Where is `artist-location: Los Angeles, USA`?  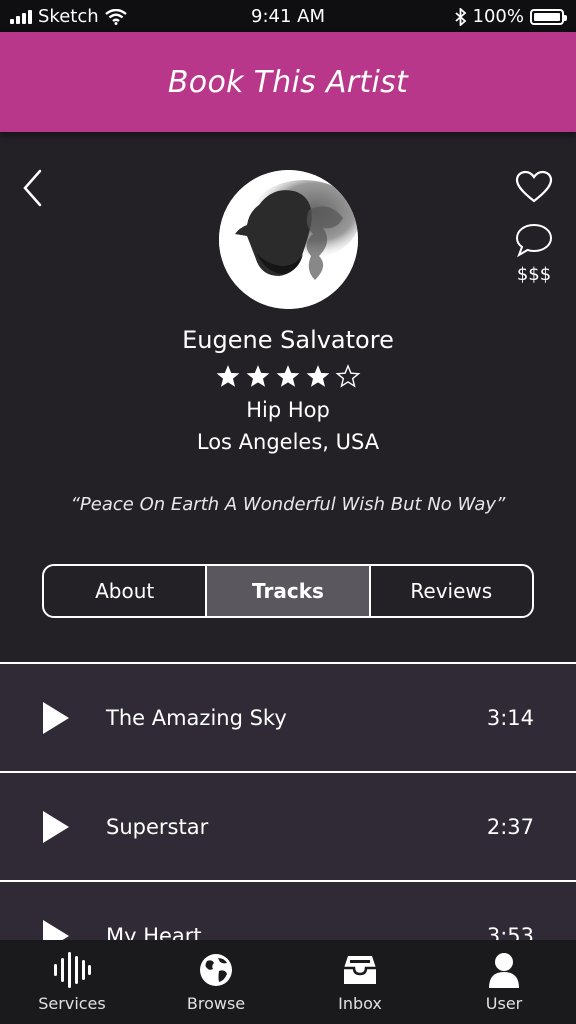
artist-location: Los Angeles, USA is located at coordinates (288, 442).